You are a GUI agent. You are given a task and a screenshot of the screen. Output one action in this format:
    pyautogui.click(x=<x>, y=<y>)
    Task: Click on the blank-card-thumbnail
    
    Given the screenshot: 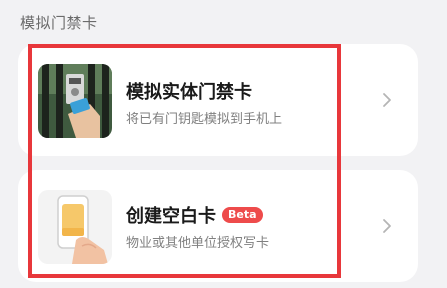 What is the action you would take?
    pyautogui.click(x=75, y=227)
    